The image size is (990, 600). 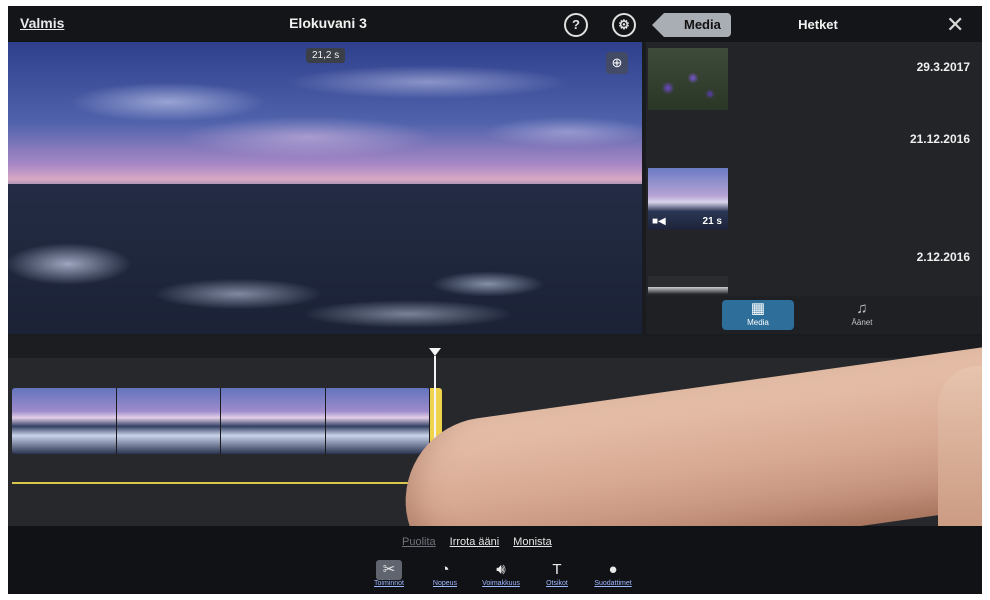 What do you see at coordinates (42, 23) in the screenshot?
I see `done-button: Valmis` at bounding box center [42, 23].